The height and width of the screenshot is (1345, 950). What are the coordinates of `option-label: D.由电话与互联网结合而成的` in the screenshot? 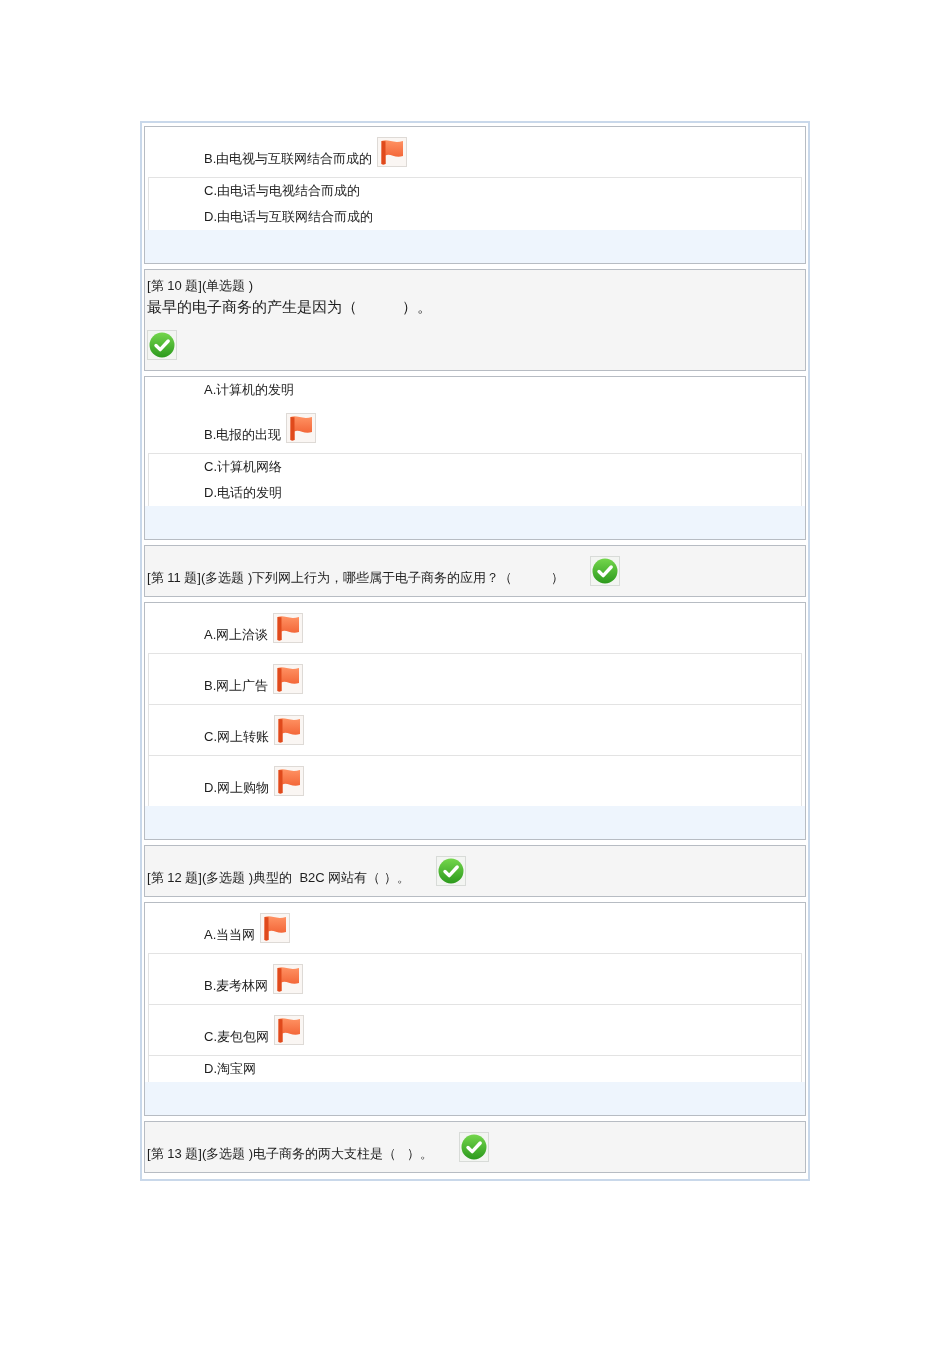 It's located at (288, 217).